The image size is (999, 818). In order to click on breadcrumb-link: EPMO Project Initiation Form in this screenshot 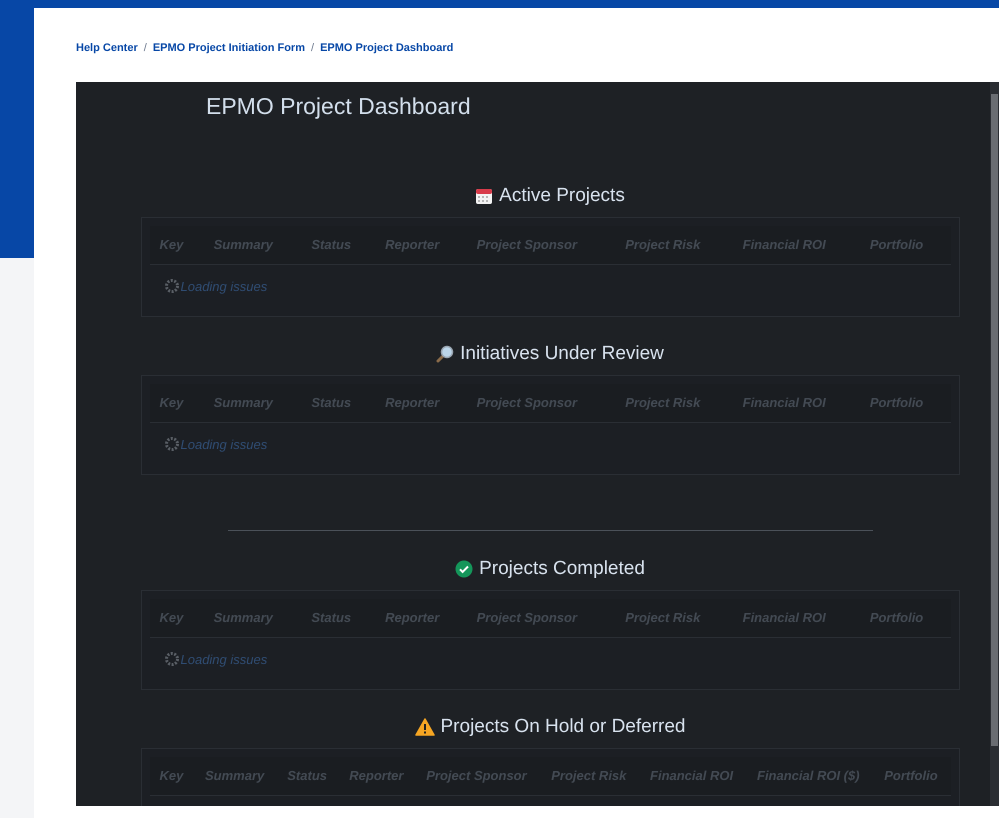, I will do `click(228, 48)`.